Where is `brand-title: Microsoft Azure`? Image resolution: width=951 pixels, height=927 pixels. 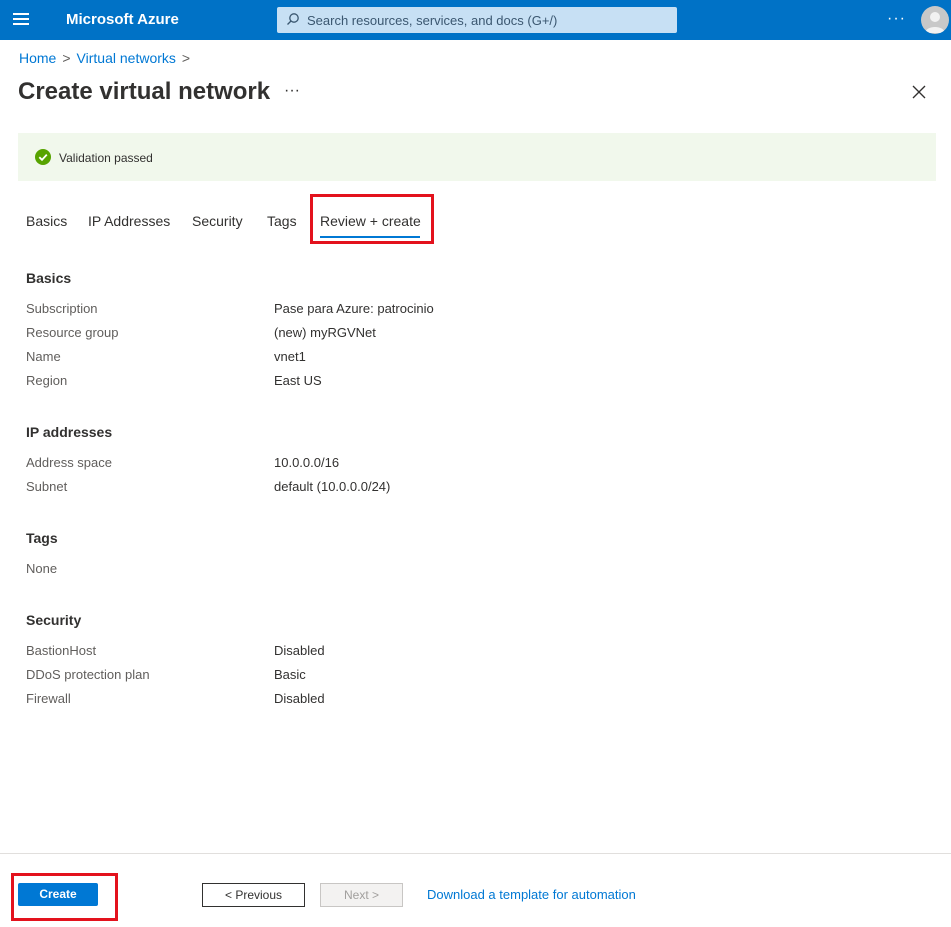 brand-title: Microsoft Azure is located at coordinates (122, 19).